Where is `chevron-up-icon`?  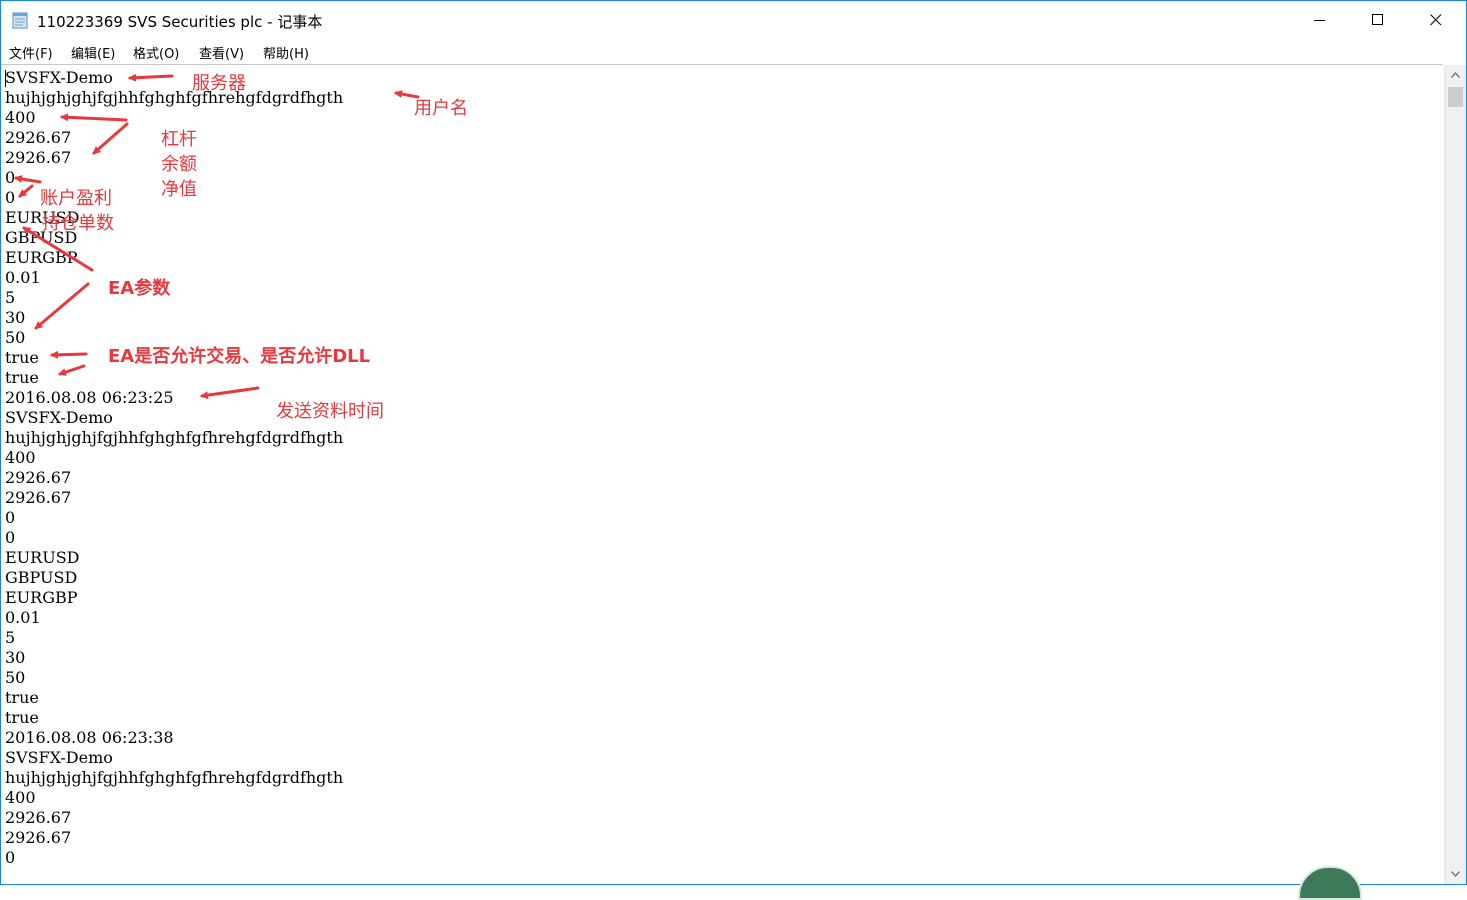
chevron-up-icon is located at coordinates (1455, 75).